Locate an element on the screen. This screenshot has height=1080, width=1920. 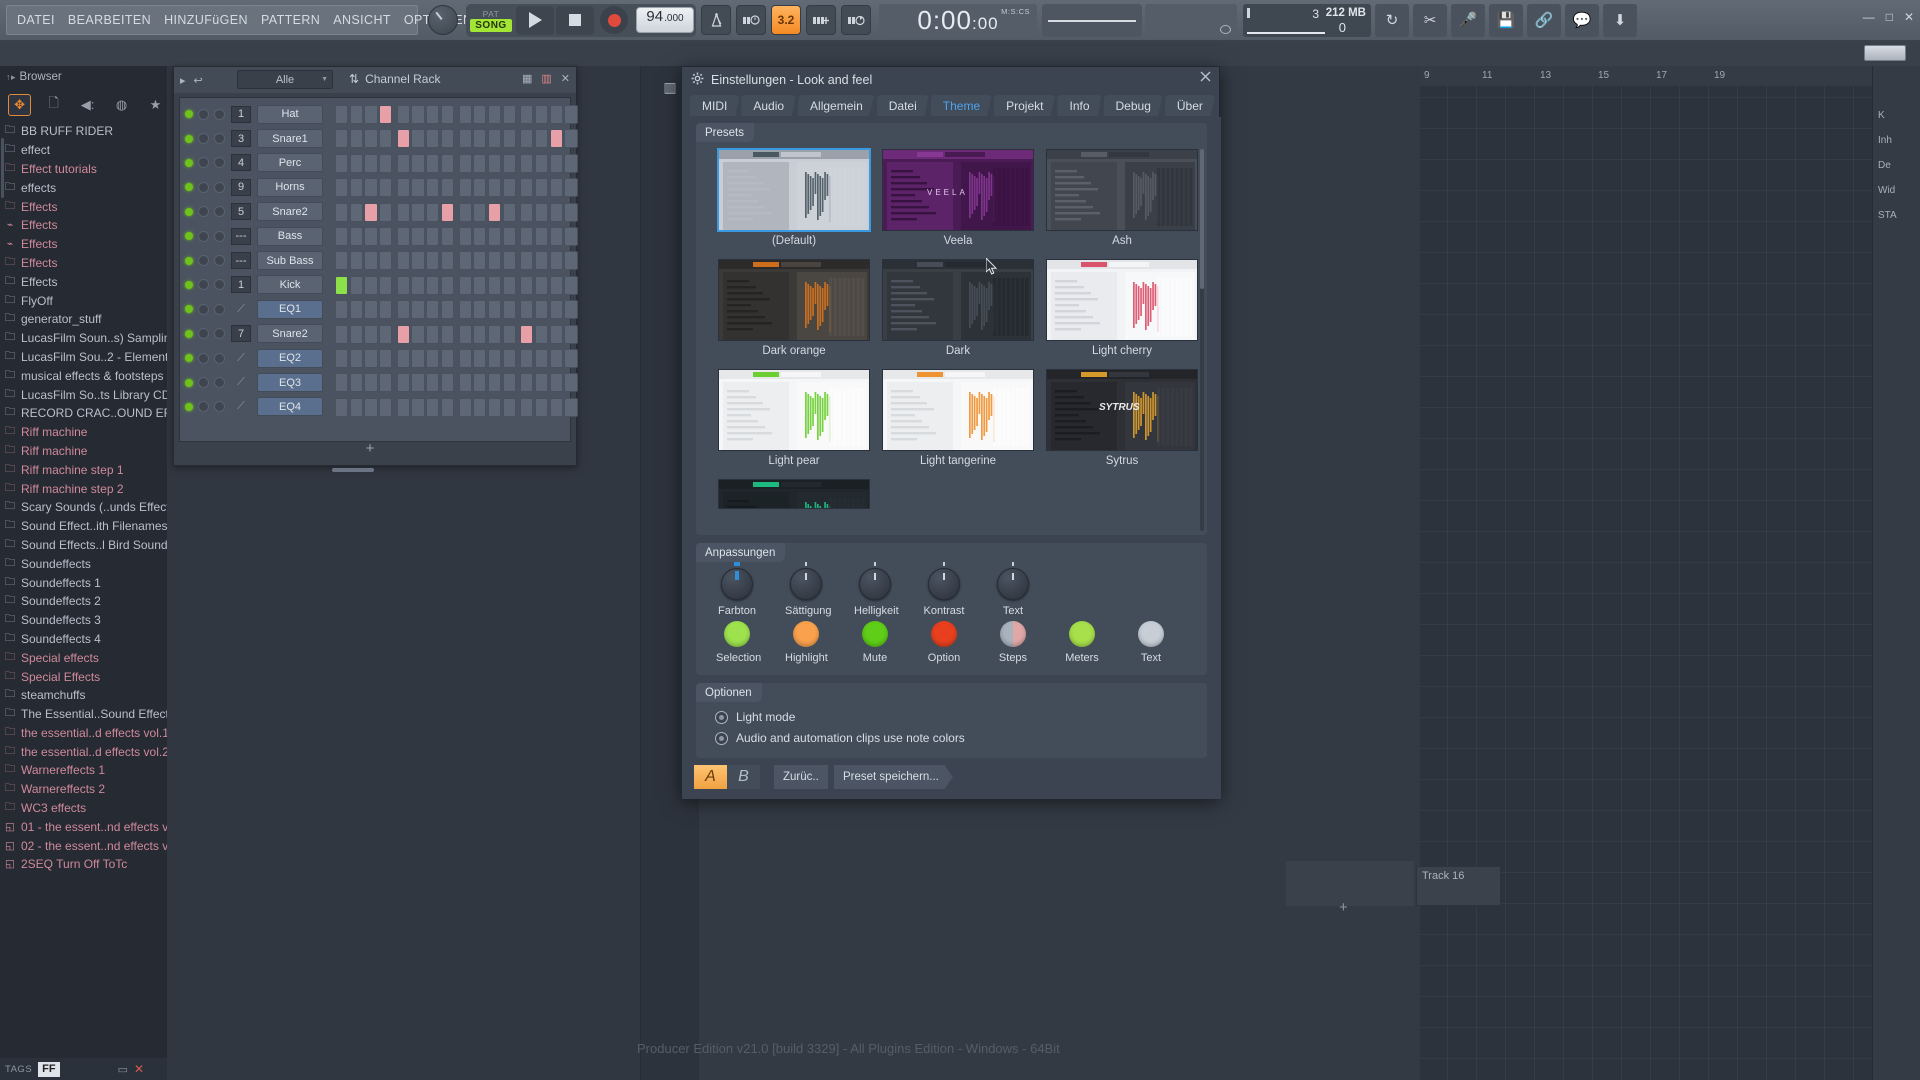
track-lane-16: Track 16 is located at coordinates (1458, 886).